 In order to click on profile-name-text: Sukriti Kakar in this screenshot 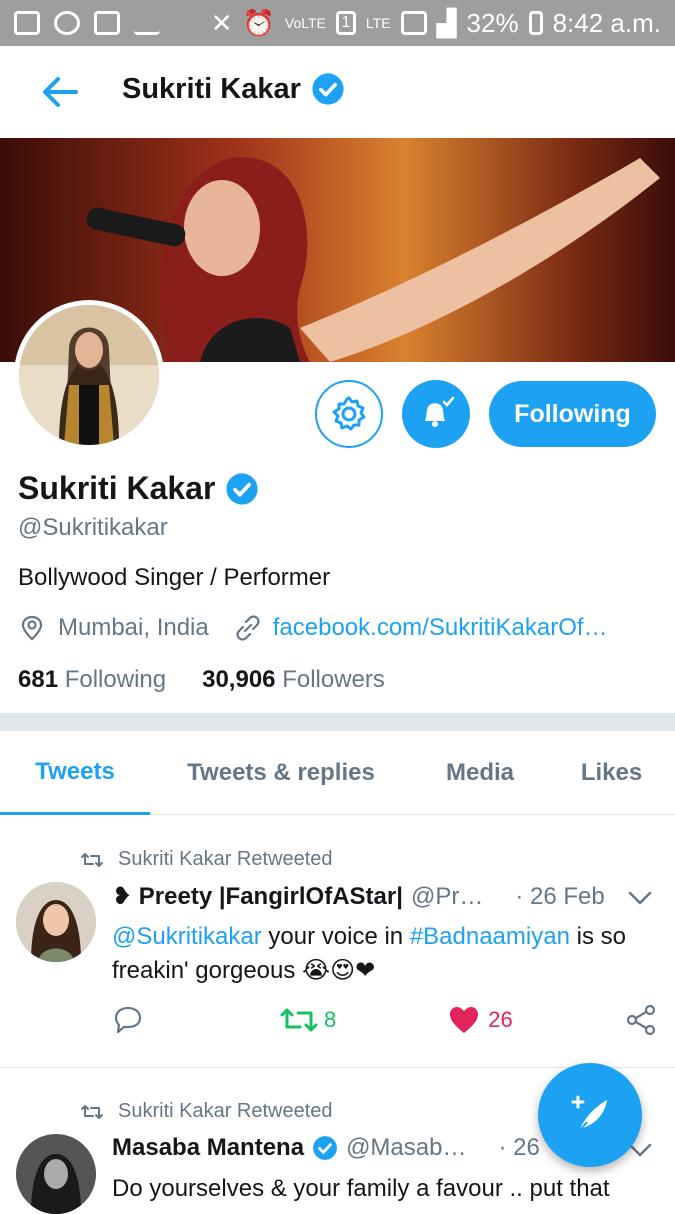, I will do `click(117, 488)`.